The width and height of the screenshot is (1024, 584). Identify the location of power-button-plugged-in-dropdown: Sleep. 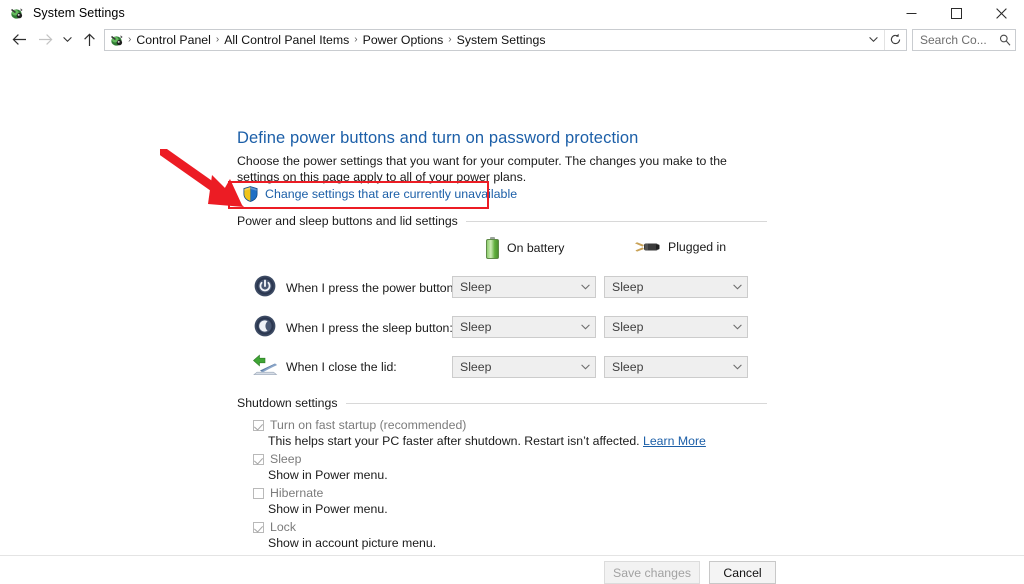
(676, 287).